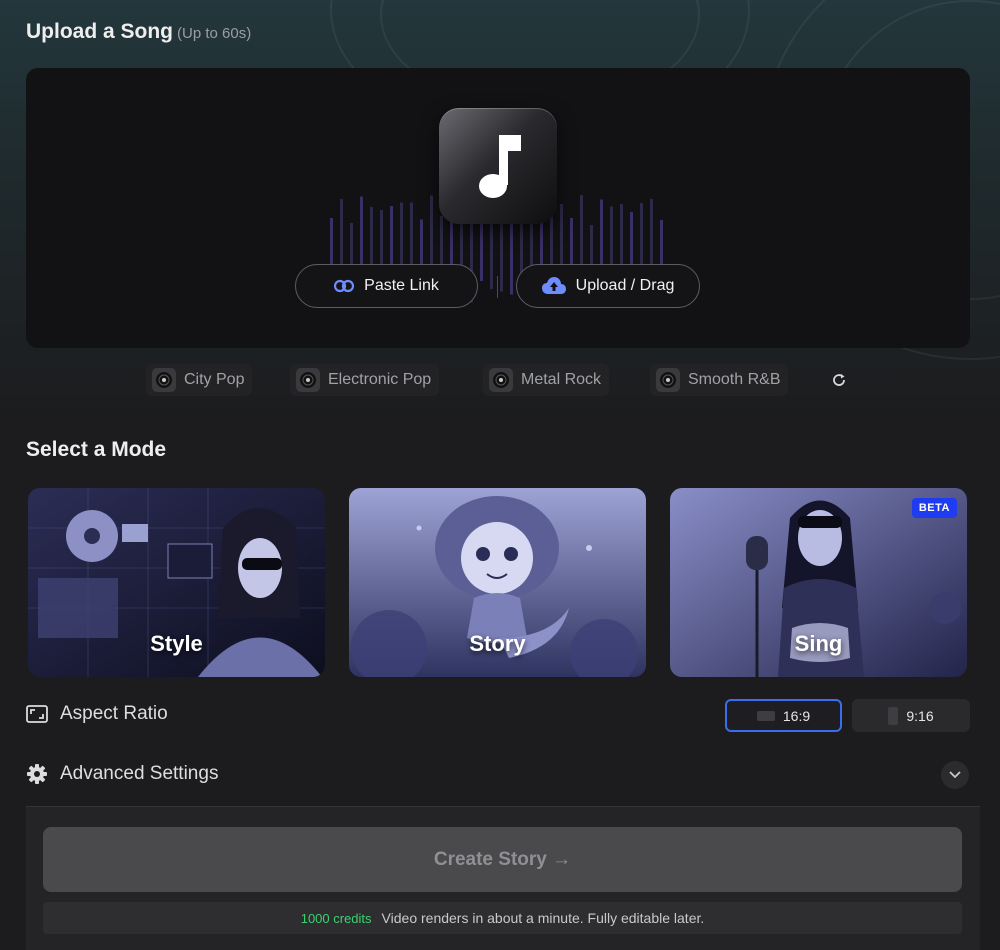 The width and height of the screenshot is (1000, 950). Describe the element at coordinates (497, 287) in the screenshot. I see `button-divider` at that location.